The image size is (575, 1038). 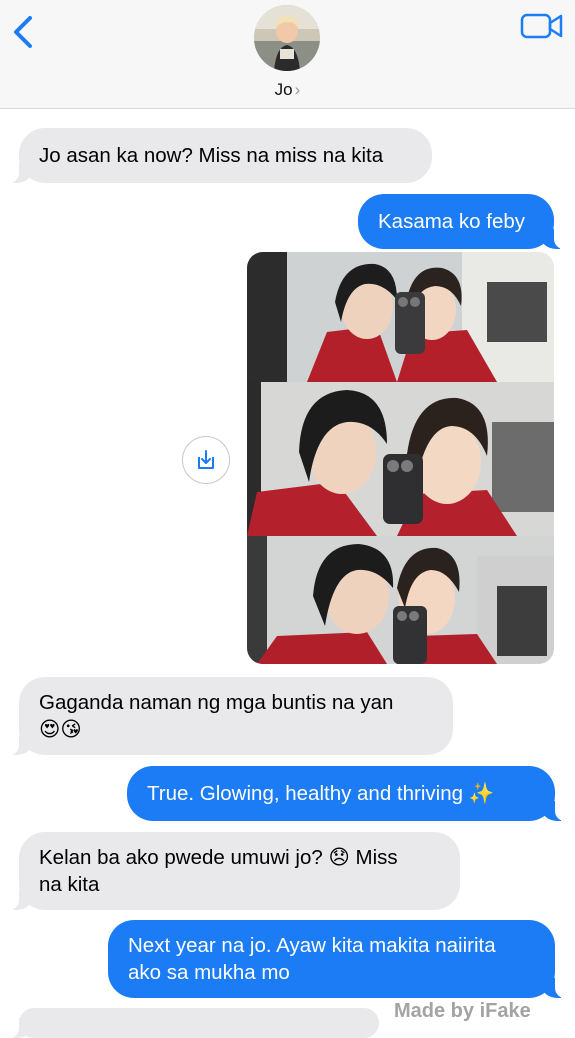 I want to click on message-text-line: Gaganda naman ng mga buntis na yan, so click(x=216, y=702).